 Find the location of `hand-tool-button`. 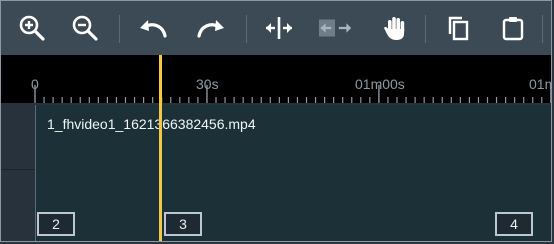

hand-tool-button is located at coordinates (396, 28).